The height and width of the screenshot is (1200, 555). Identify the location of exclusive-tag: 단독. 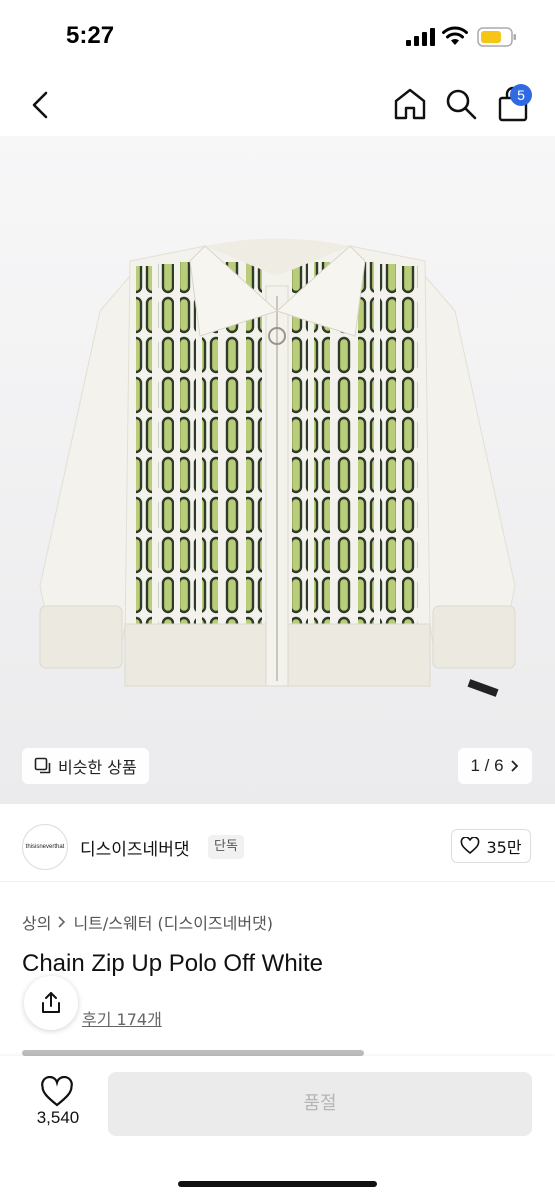
(226, 847).